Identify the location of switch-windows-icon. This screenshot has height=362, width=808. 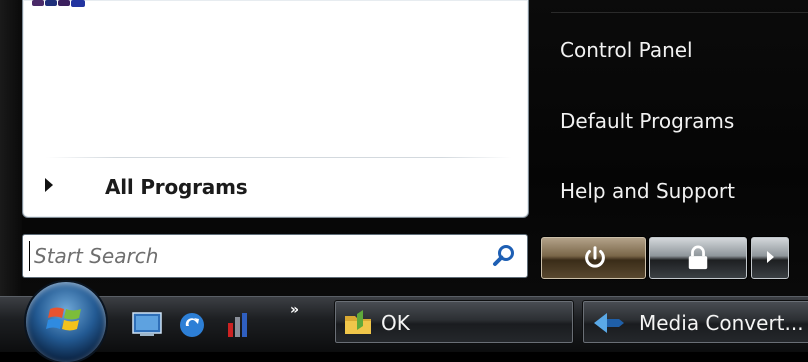
(192, 325).